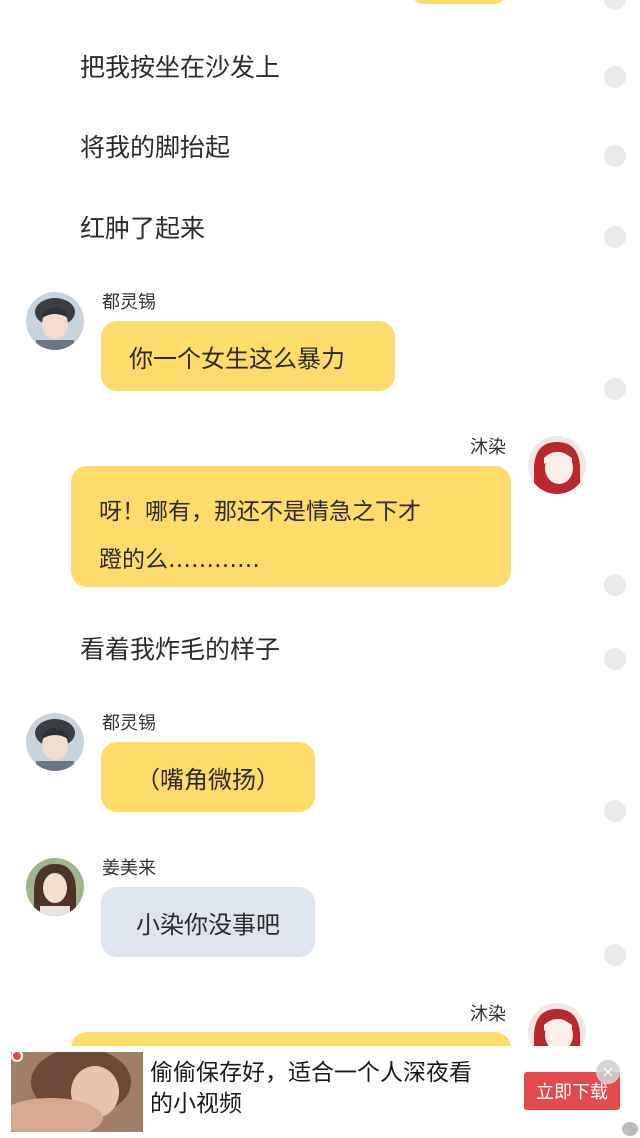 This screenshot has width=640, height=1138. I want to click on ad-text-line: 偷偷保存好，适合一个人深夜看, so click(311, 1073).